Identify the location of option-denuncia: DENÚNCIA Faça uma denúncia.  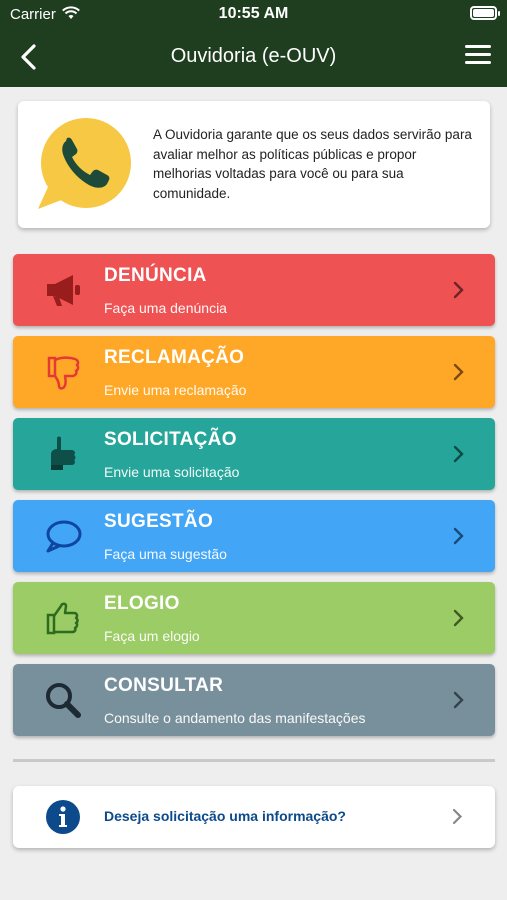
(254, 290).